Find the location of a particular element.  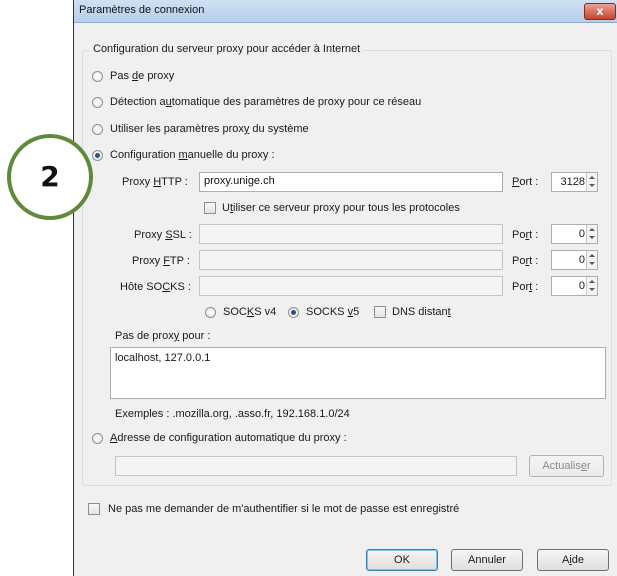

step-annotation-circle: 2 is located at coordinates (50, 177).